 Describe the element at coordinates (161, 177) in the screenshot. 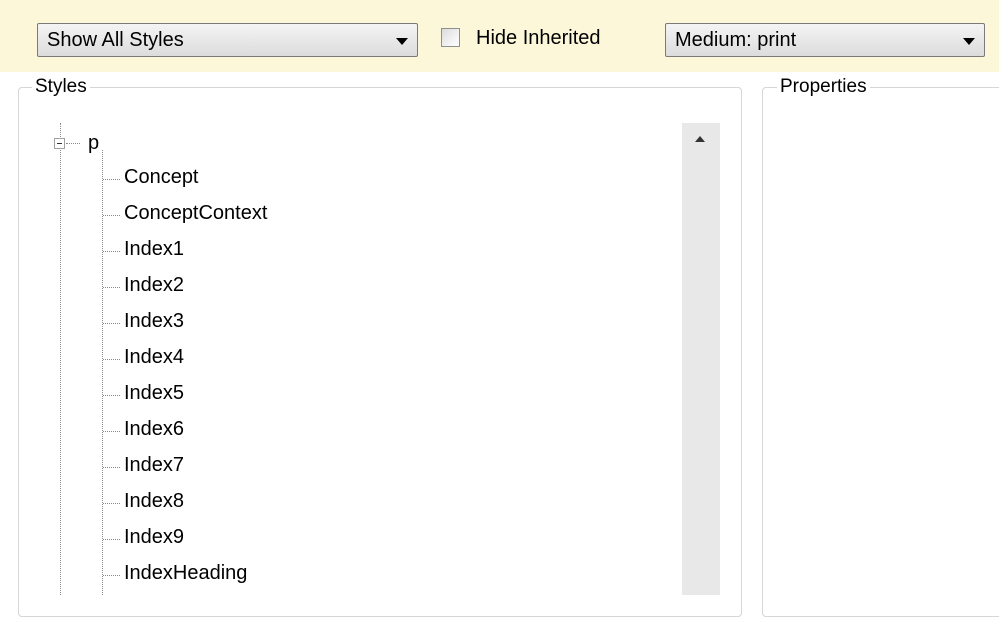

I see `tree-item: Concept` at that location.